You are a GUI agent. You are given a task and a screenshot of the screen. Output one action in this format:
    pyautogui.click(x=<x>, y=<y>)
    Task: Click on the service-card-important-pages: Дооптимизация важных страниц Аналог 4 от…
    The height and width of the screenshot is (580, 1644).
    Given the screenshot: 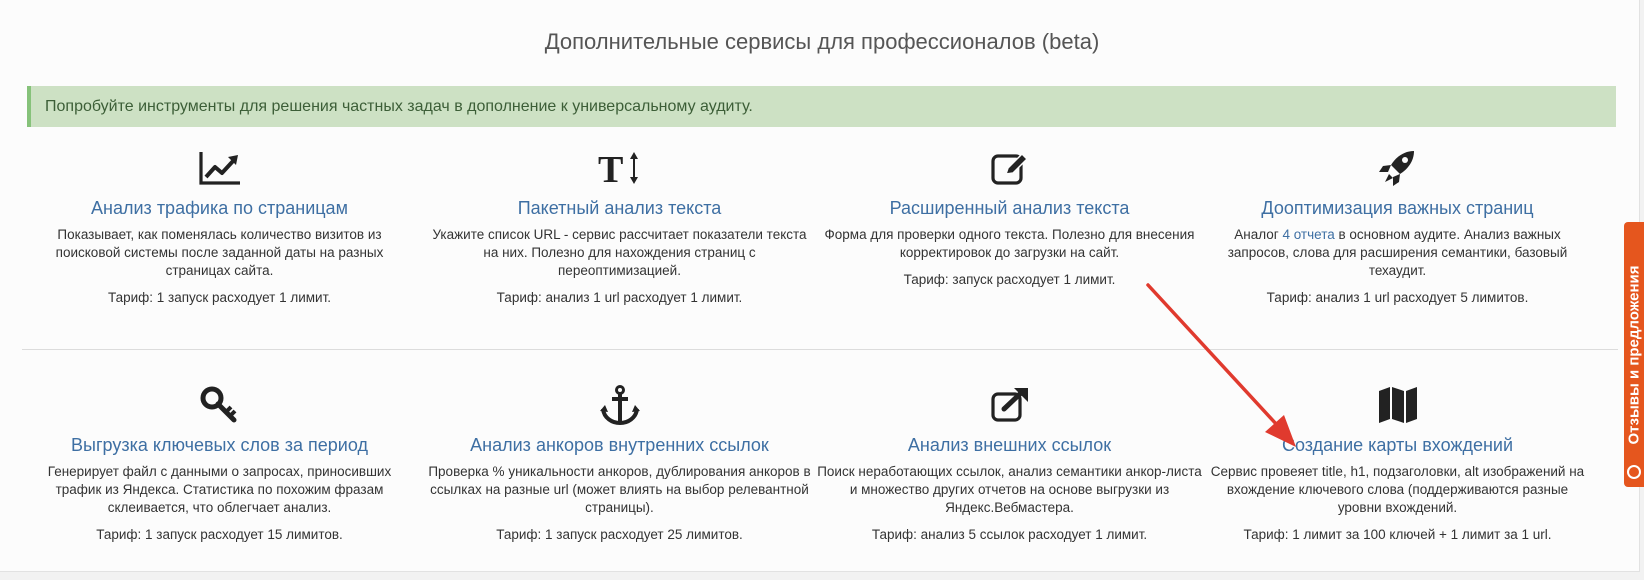 What is the action you would take?
    pyautogui.click(x=1397, y=226)
    